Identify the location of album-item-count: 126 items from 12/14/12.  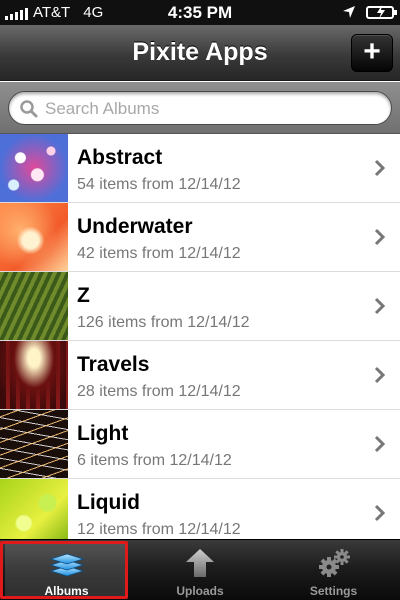
(163, 322).